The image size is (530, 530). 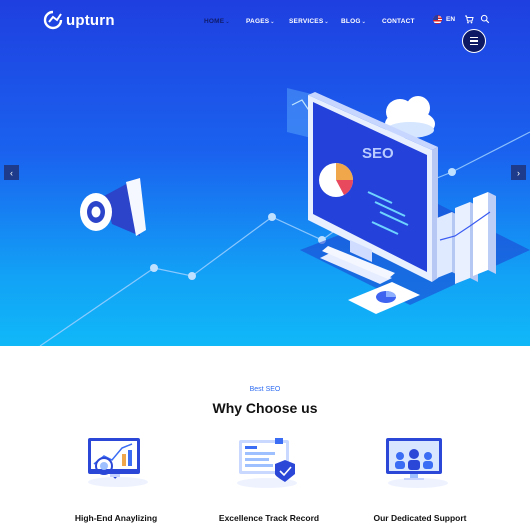 What do you see at coordinates (444, 19) in the screenshot?
I see `language-selector: EN` at bounding box center [444, 19].